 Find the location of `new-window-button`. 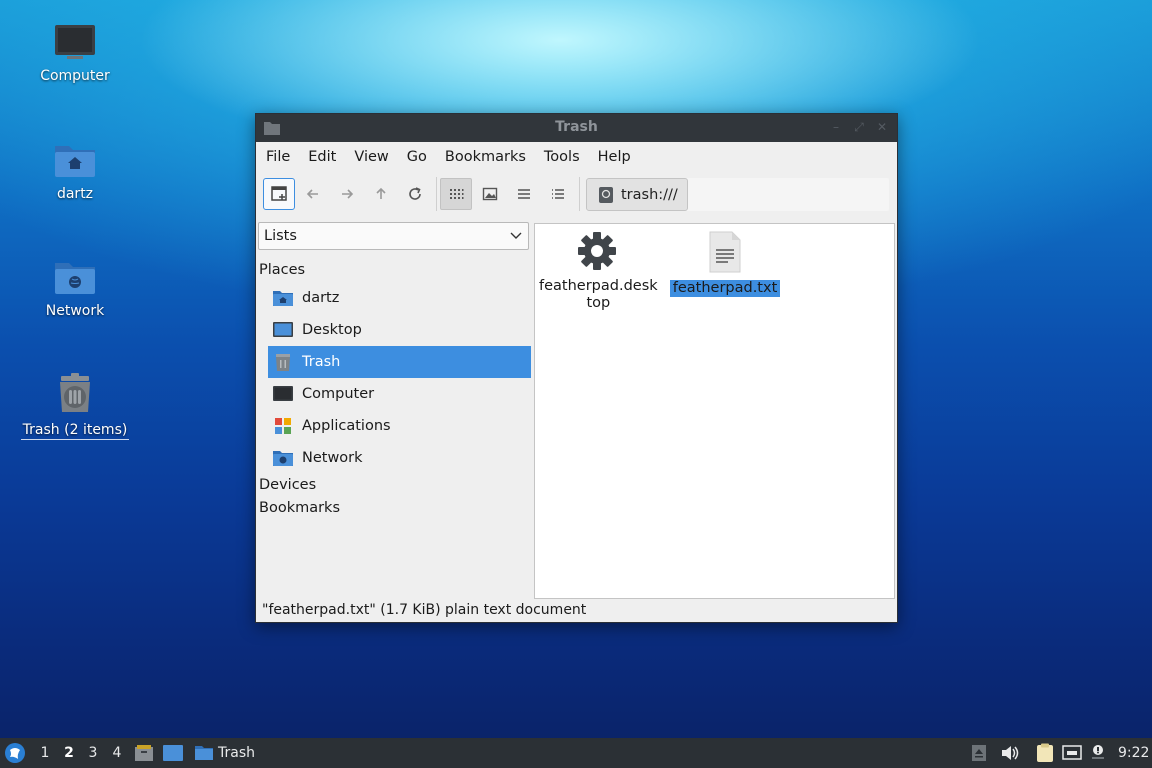

new-window-button is located at coordinates (279, 194).